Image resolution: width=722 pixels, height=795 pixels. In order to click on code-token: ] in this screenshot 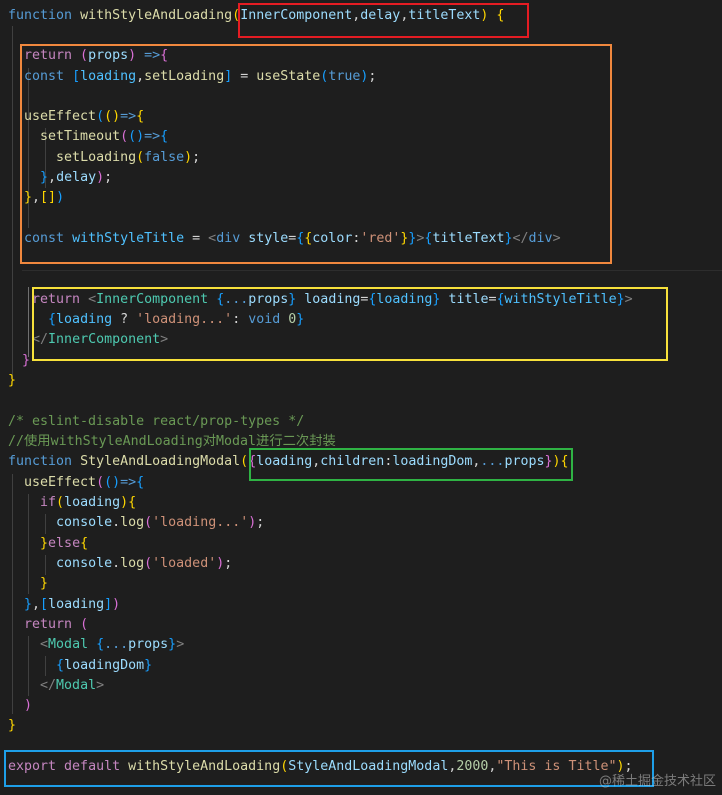, I will do `click(108, 604)`.